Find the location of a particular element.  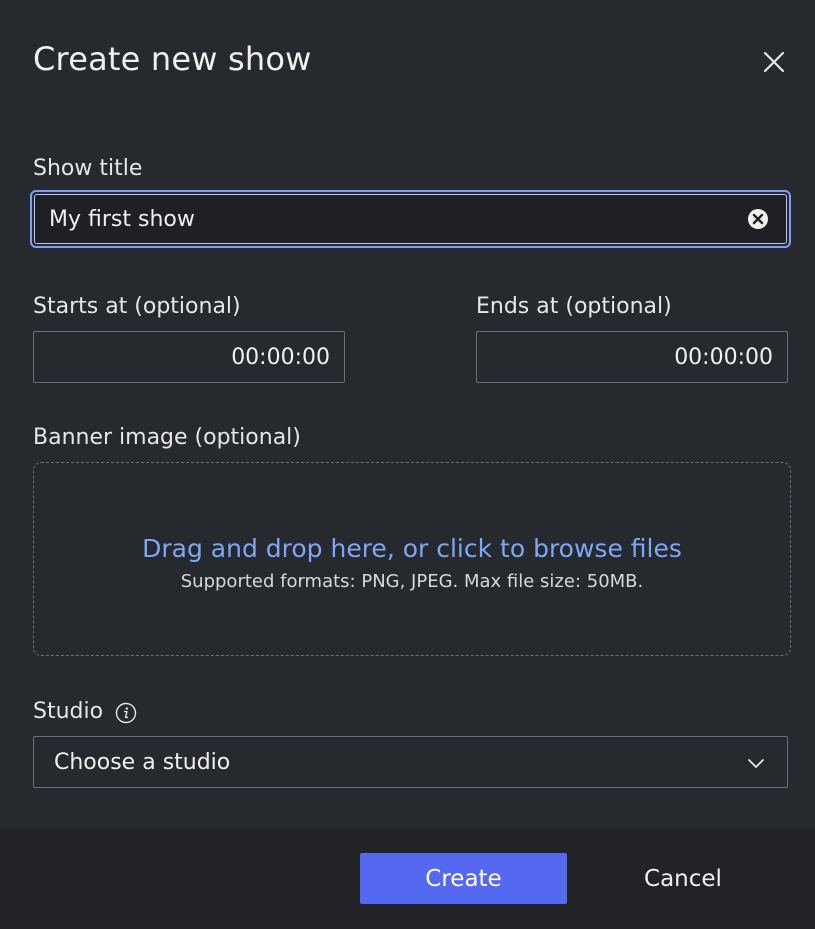

cancel-button: Cancel is located at coordinates (683, 878).